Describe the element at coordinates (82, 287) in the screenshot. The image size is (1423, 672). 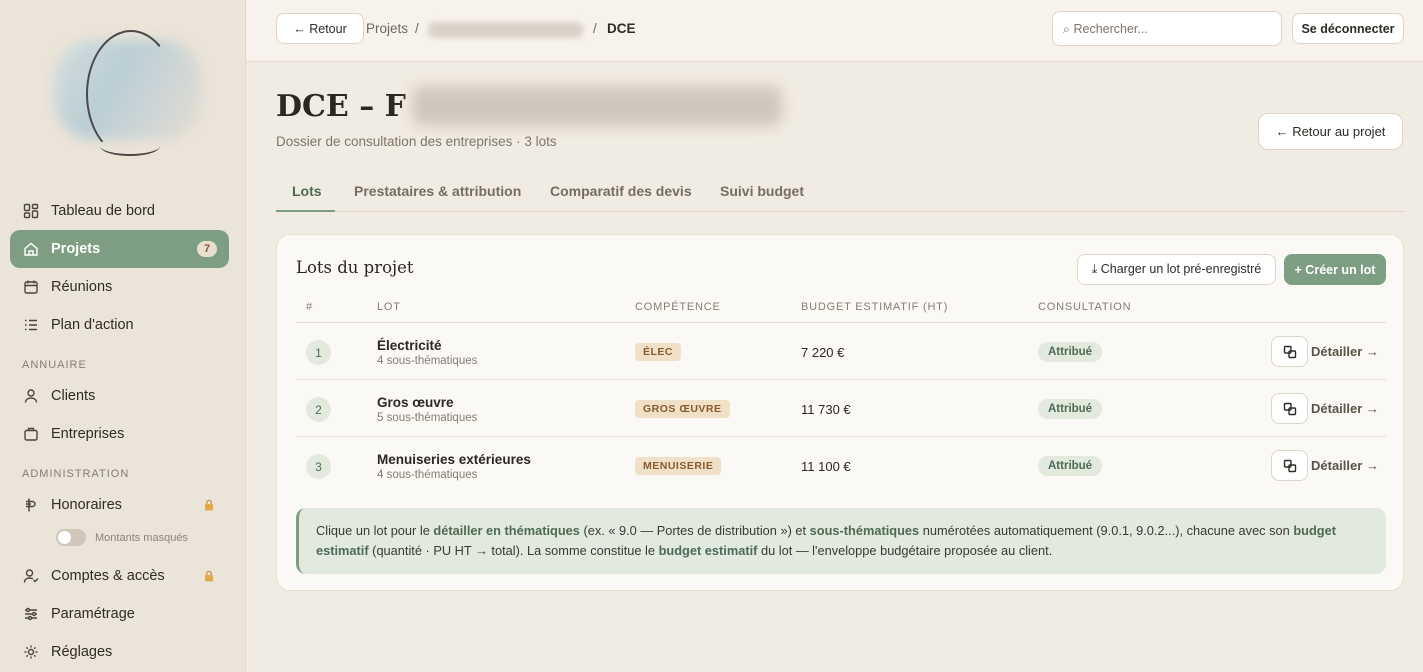
I see `sidebar-item-label: Réunions` at that location.